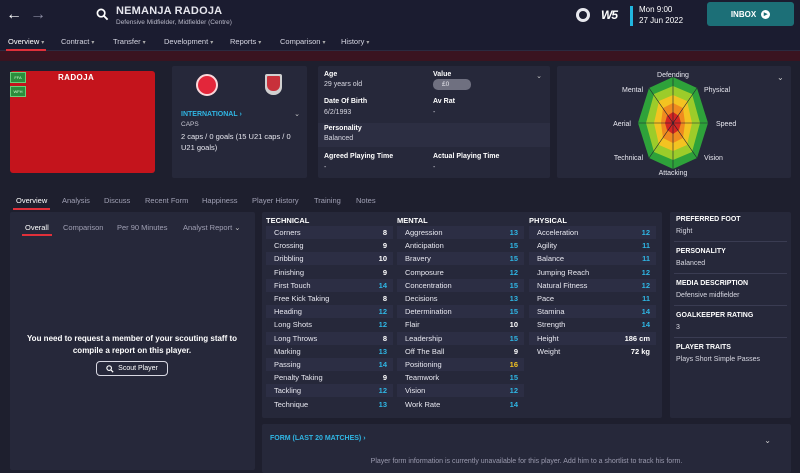  What do you see at coordinates (26, 44) in the screenshot?
I see `menu-overview: Overview ▾` at bounding box center [26, 44].